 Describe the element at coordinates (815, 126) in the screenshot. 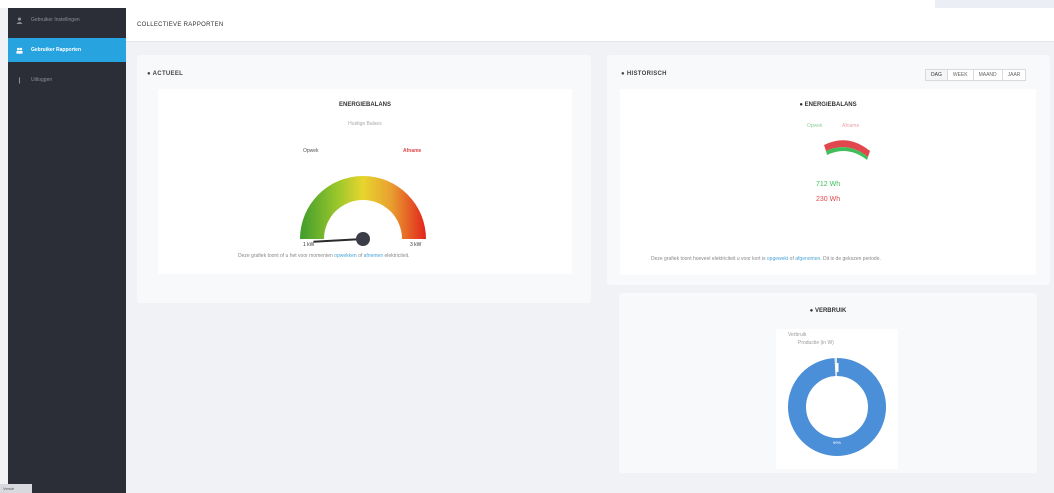

I see `legend-green: Opwek` at that location.